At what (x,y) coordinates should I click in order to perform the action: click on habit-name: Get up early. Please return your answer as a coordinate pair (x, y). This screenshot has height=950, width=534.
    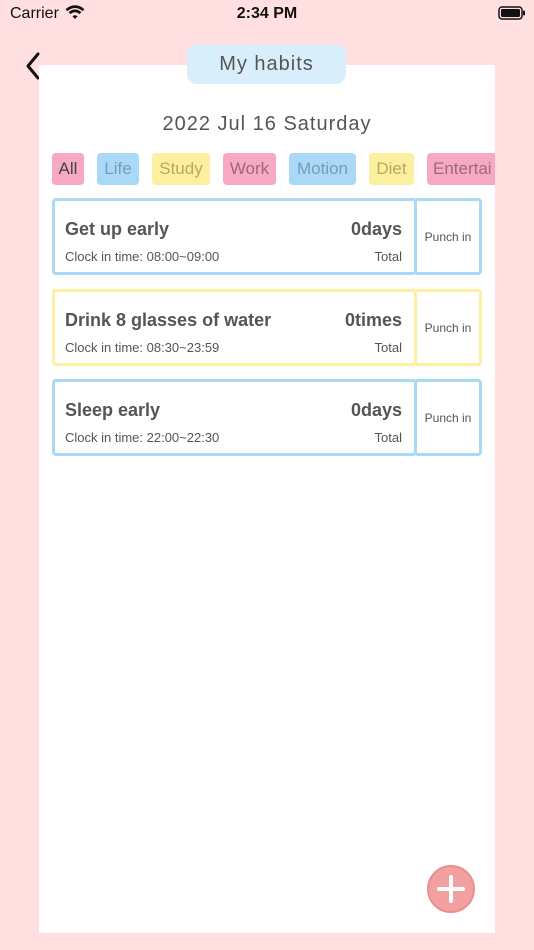
    Looking at the image, I should click on (117, 229).